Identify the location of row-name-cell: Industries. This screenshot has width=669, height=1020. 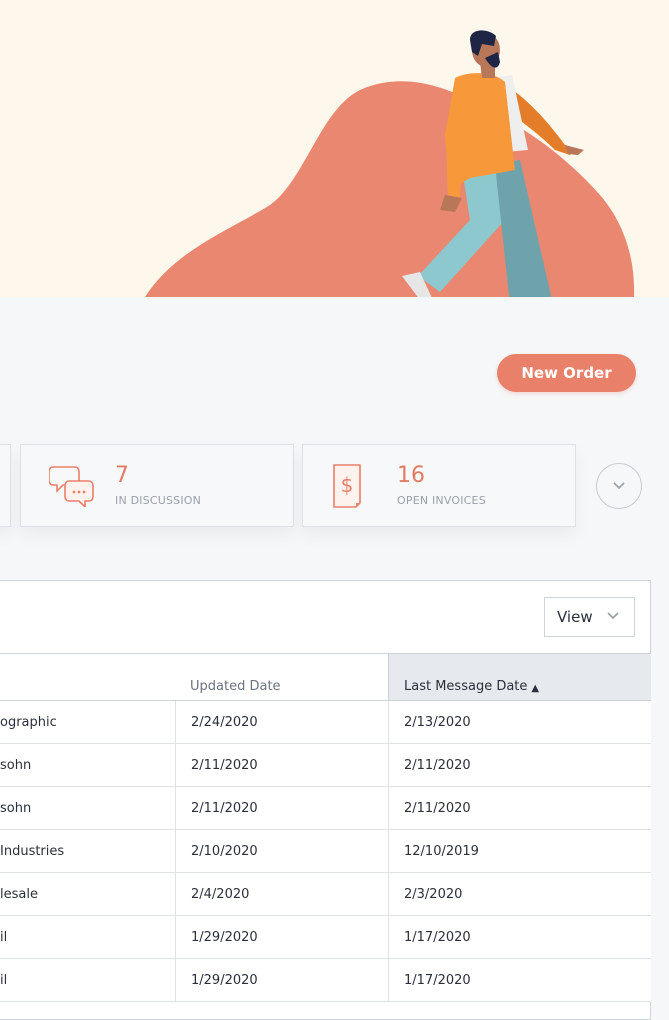
(32, 851).